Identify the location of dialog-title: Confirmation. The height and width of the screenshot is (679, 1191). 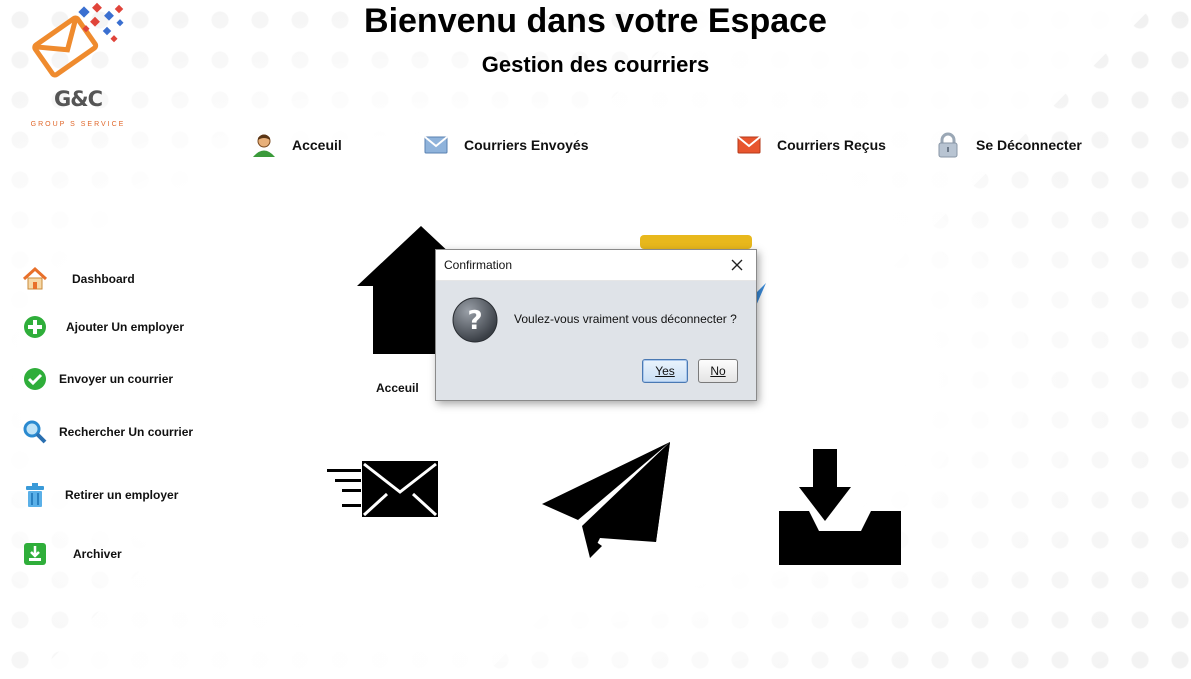
(478, 265).